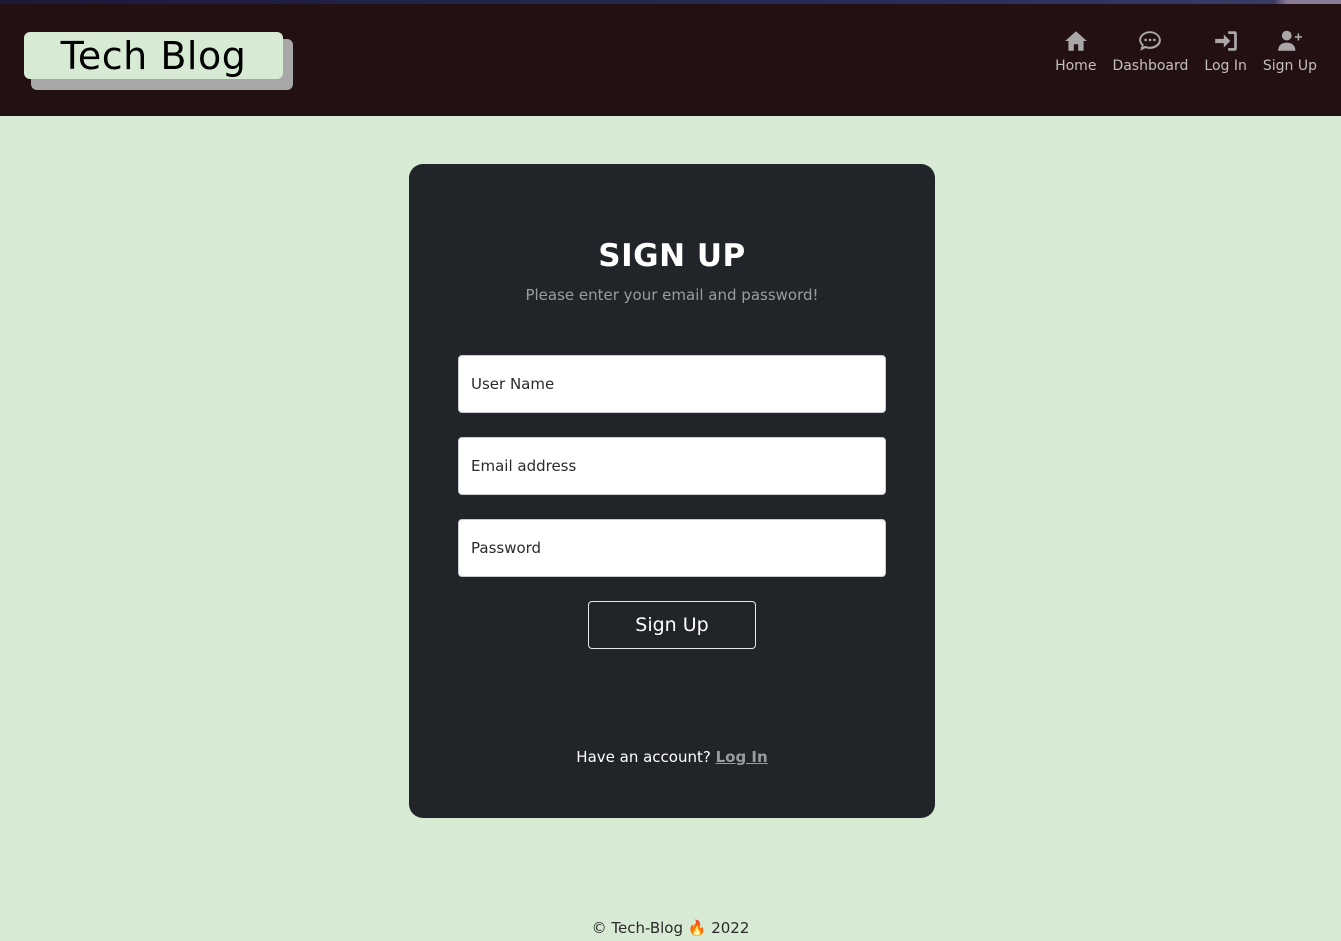 Image resolution: width=1341 pixels, height=941 pixels. I want to click on have-account-text: Have an account?, so click(643, 757).